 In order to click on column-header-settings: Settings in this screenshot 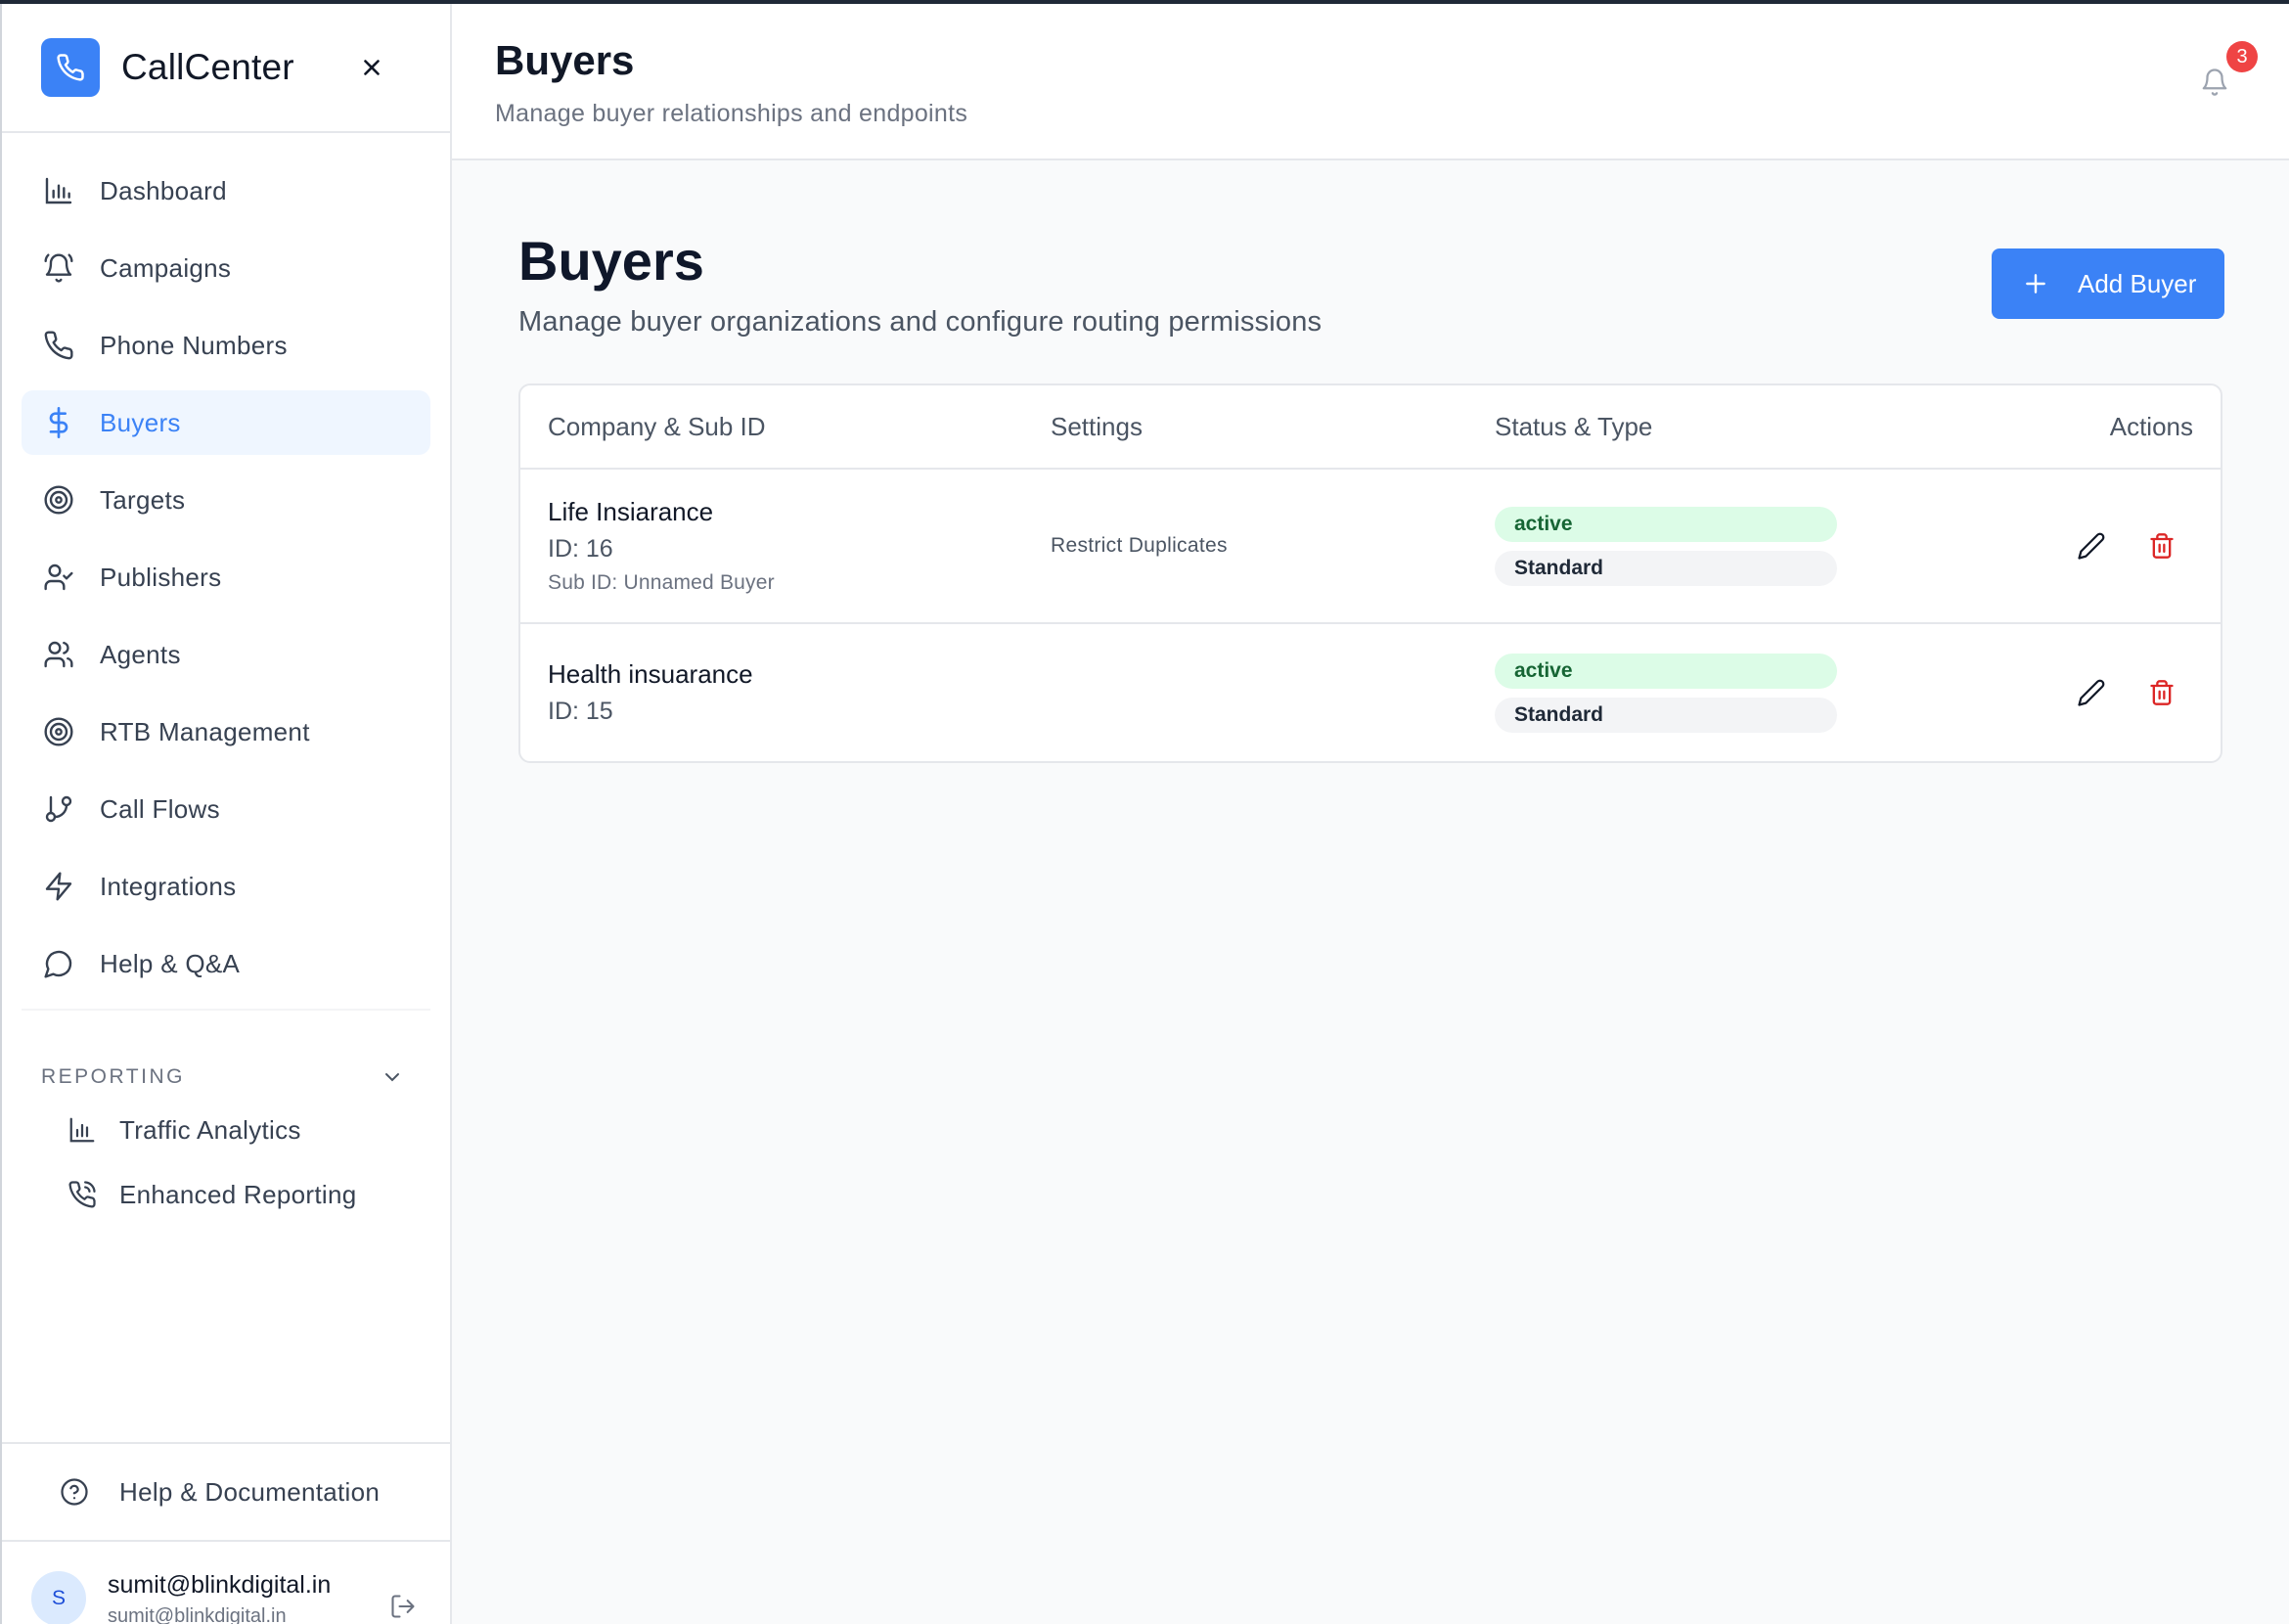, I will do `click(1097, 426)`.